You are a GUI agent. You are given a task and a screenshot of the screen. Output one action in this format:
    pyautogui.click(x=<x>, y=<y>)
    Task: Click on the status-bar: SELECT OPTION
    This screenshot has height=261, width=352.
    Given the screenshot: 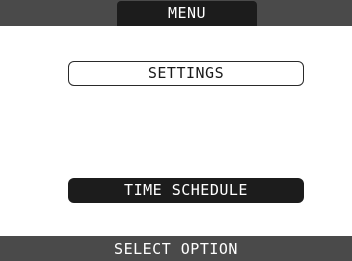 What is the action you would take?
    pyautogui.click(x=176, y=248)
    